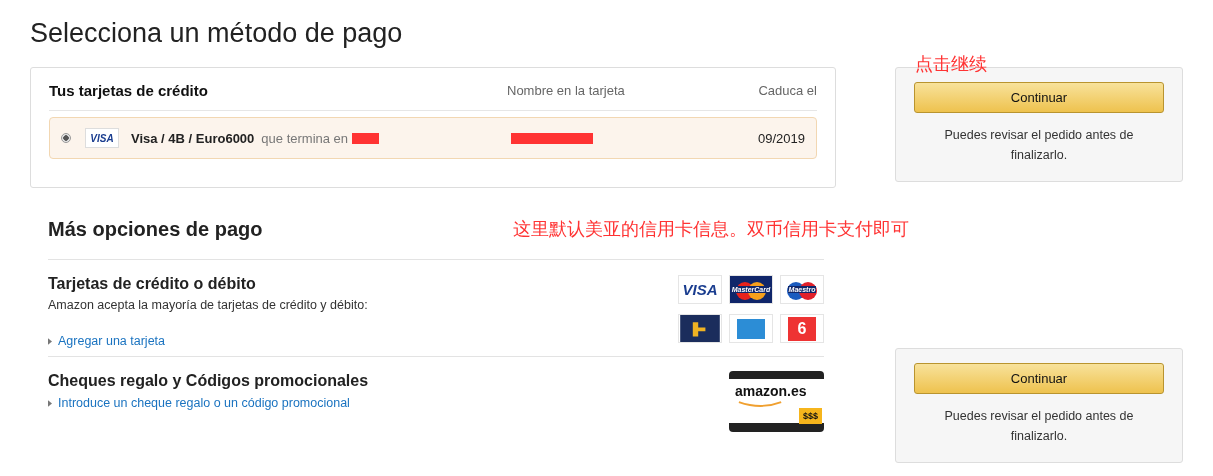 The image size is (1213, 476). I want to click on section-heading: Tus tarjetas de crédito, so click(129, 90).